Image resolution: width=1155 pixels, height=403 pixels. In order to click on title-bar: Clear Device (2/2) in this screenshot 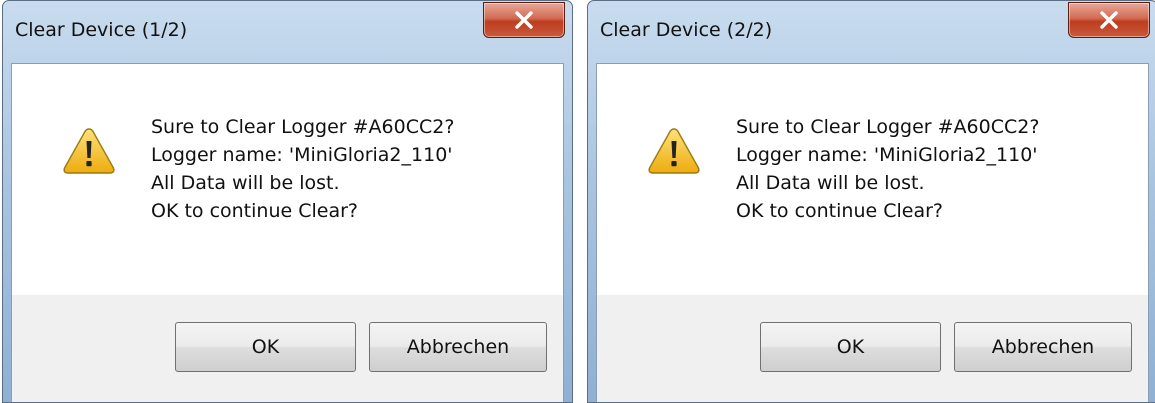, I will do `click(871, 32)`.